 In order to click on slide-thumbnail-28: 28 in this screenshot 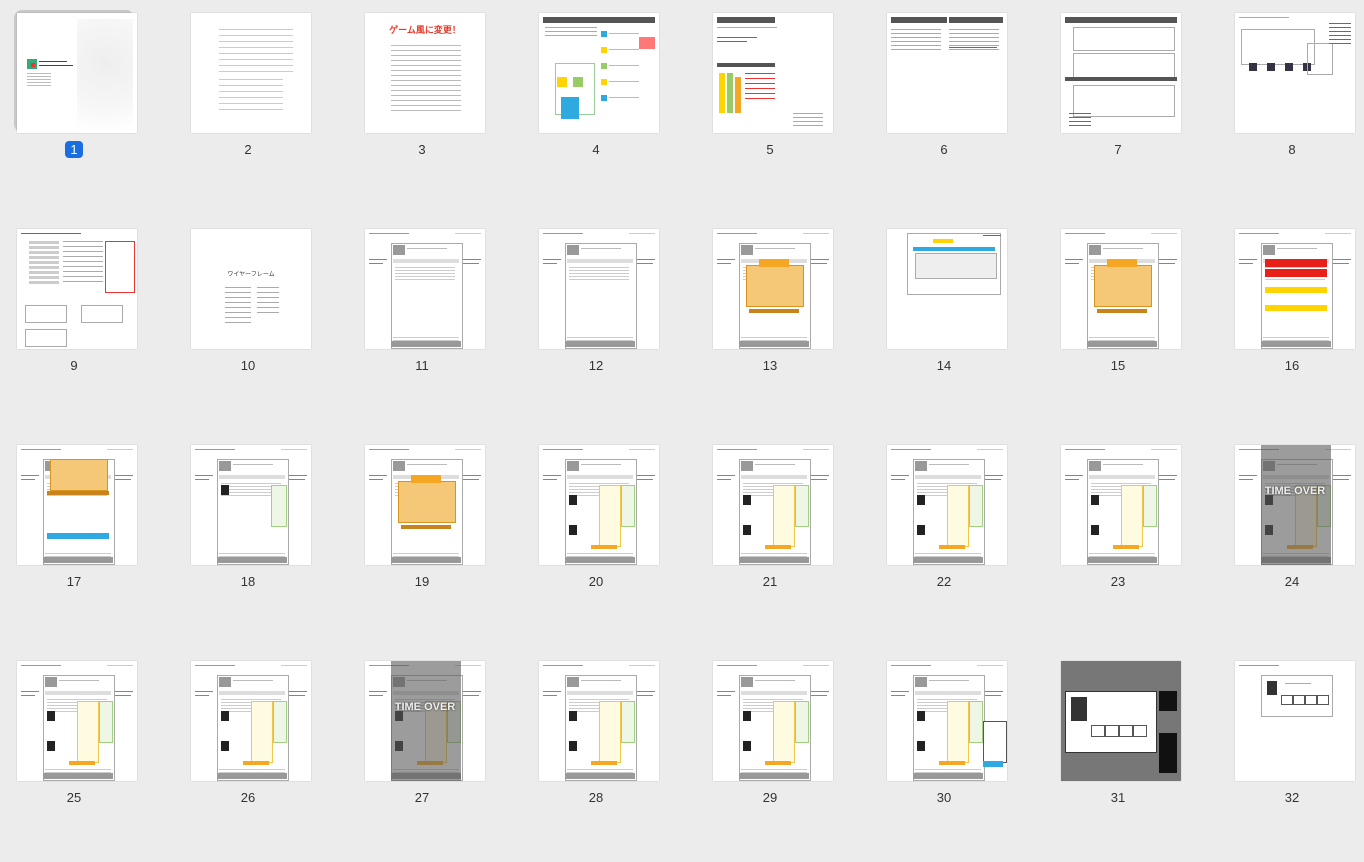, I will do `click(613, 757)`.